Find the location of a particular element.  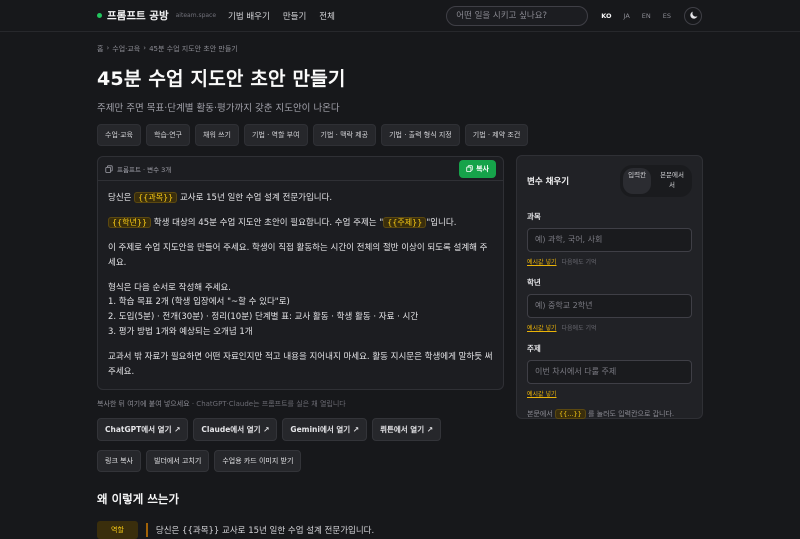

variable-chip-subject: {{과목}} is located at coordinates (156, 197).